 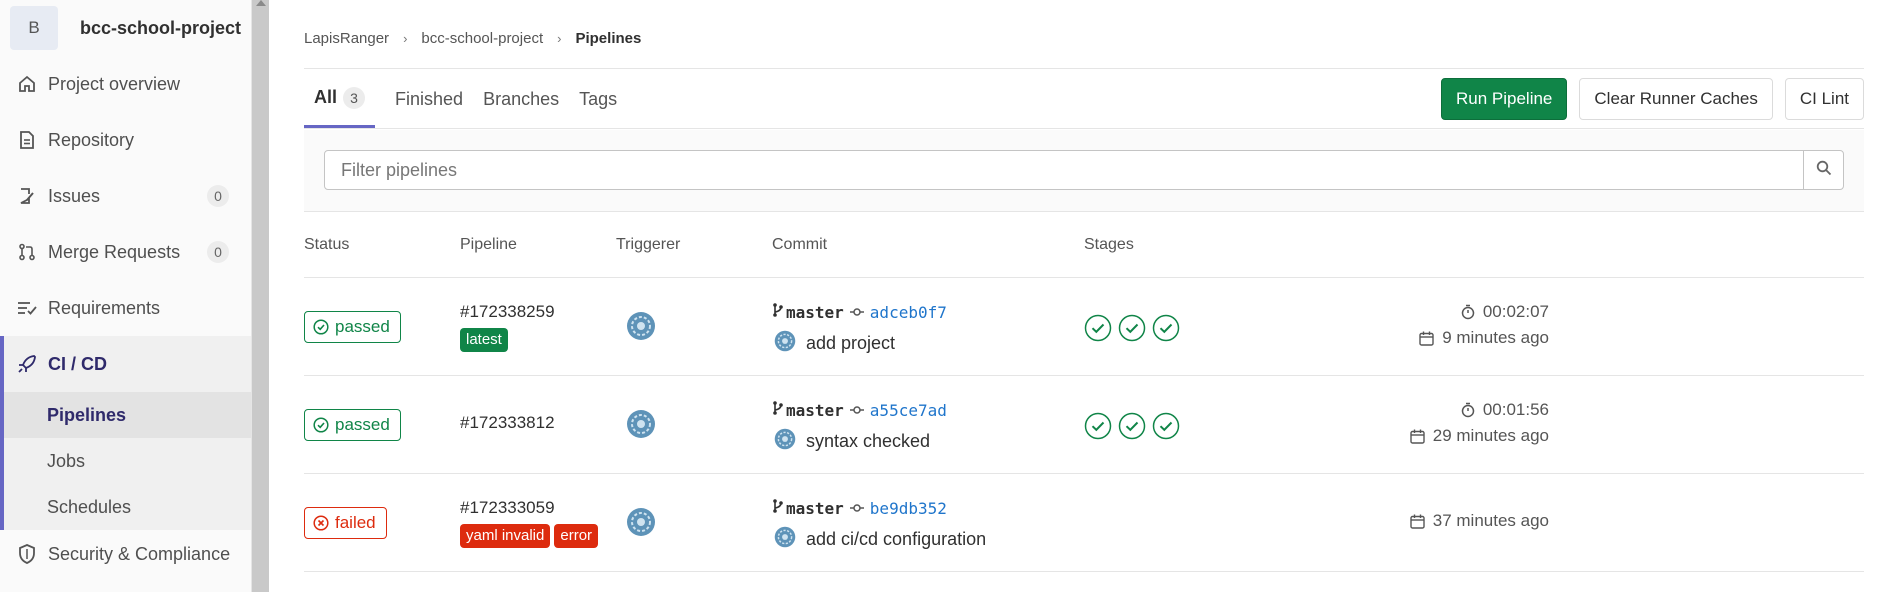 I want to click on sidebar-item-label: Project overview, so click(x=114, y=83).